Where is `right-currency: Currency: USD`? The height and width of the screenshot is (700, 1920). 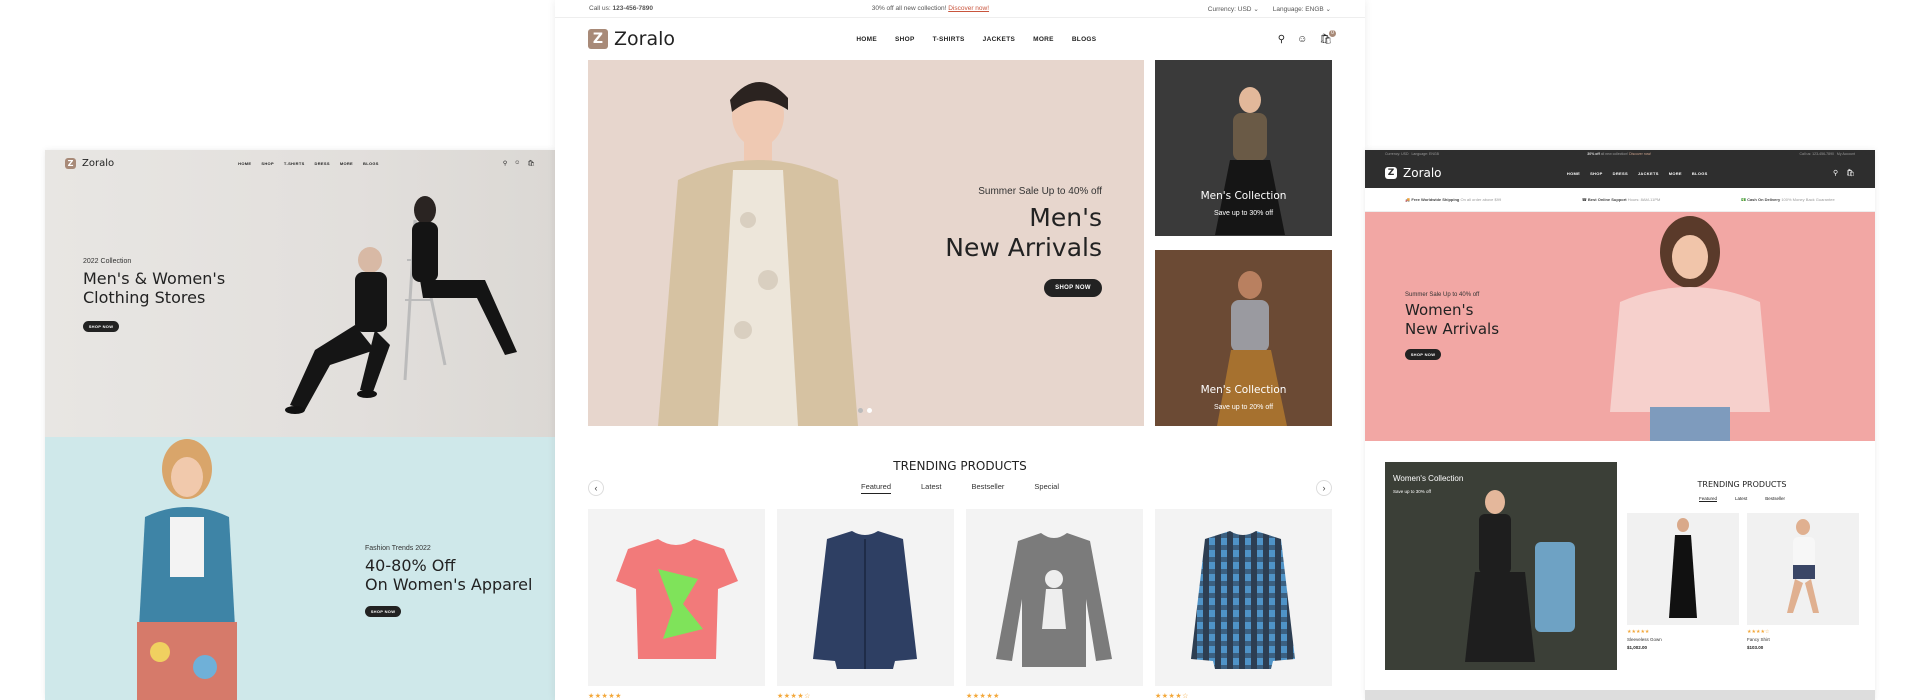 right-currency: Currency: USD is located at coordinates (1397, 154).